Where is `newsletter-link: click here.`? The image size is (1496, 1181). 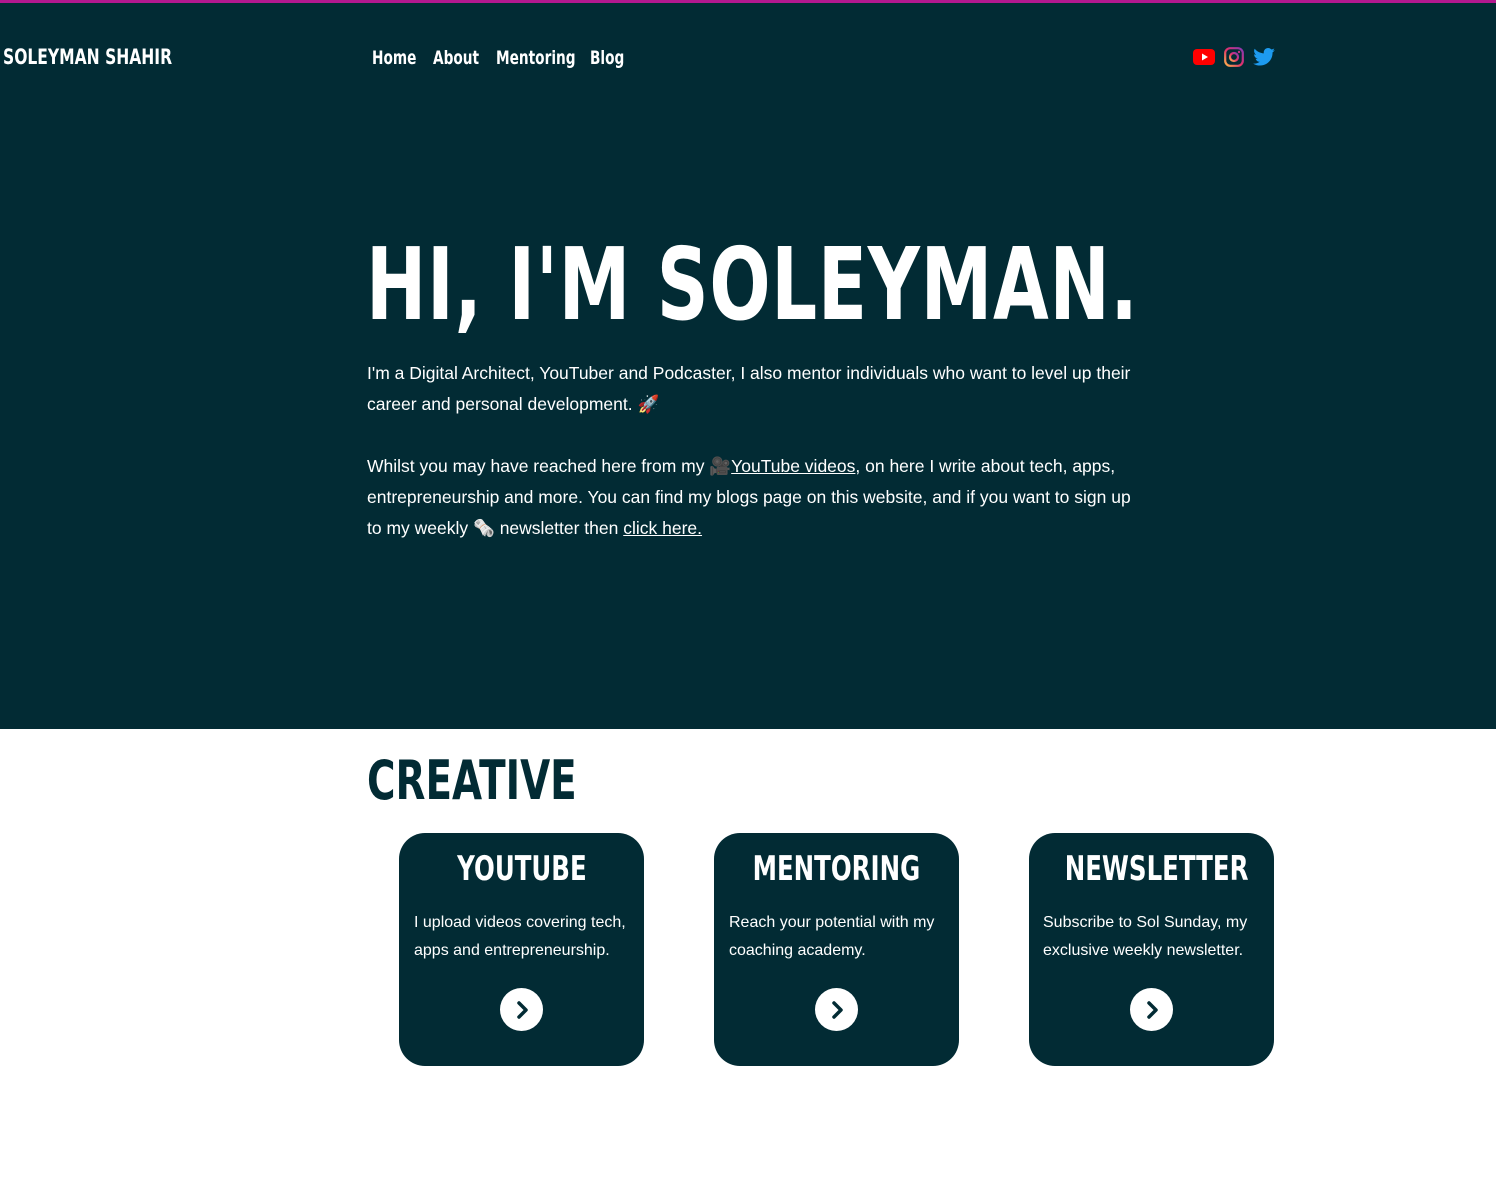
newsletter-link: click here. is located at coordinates (662, 528).